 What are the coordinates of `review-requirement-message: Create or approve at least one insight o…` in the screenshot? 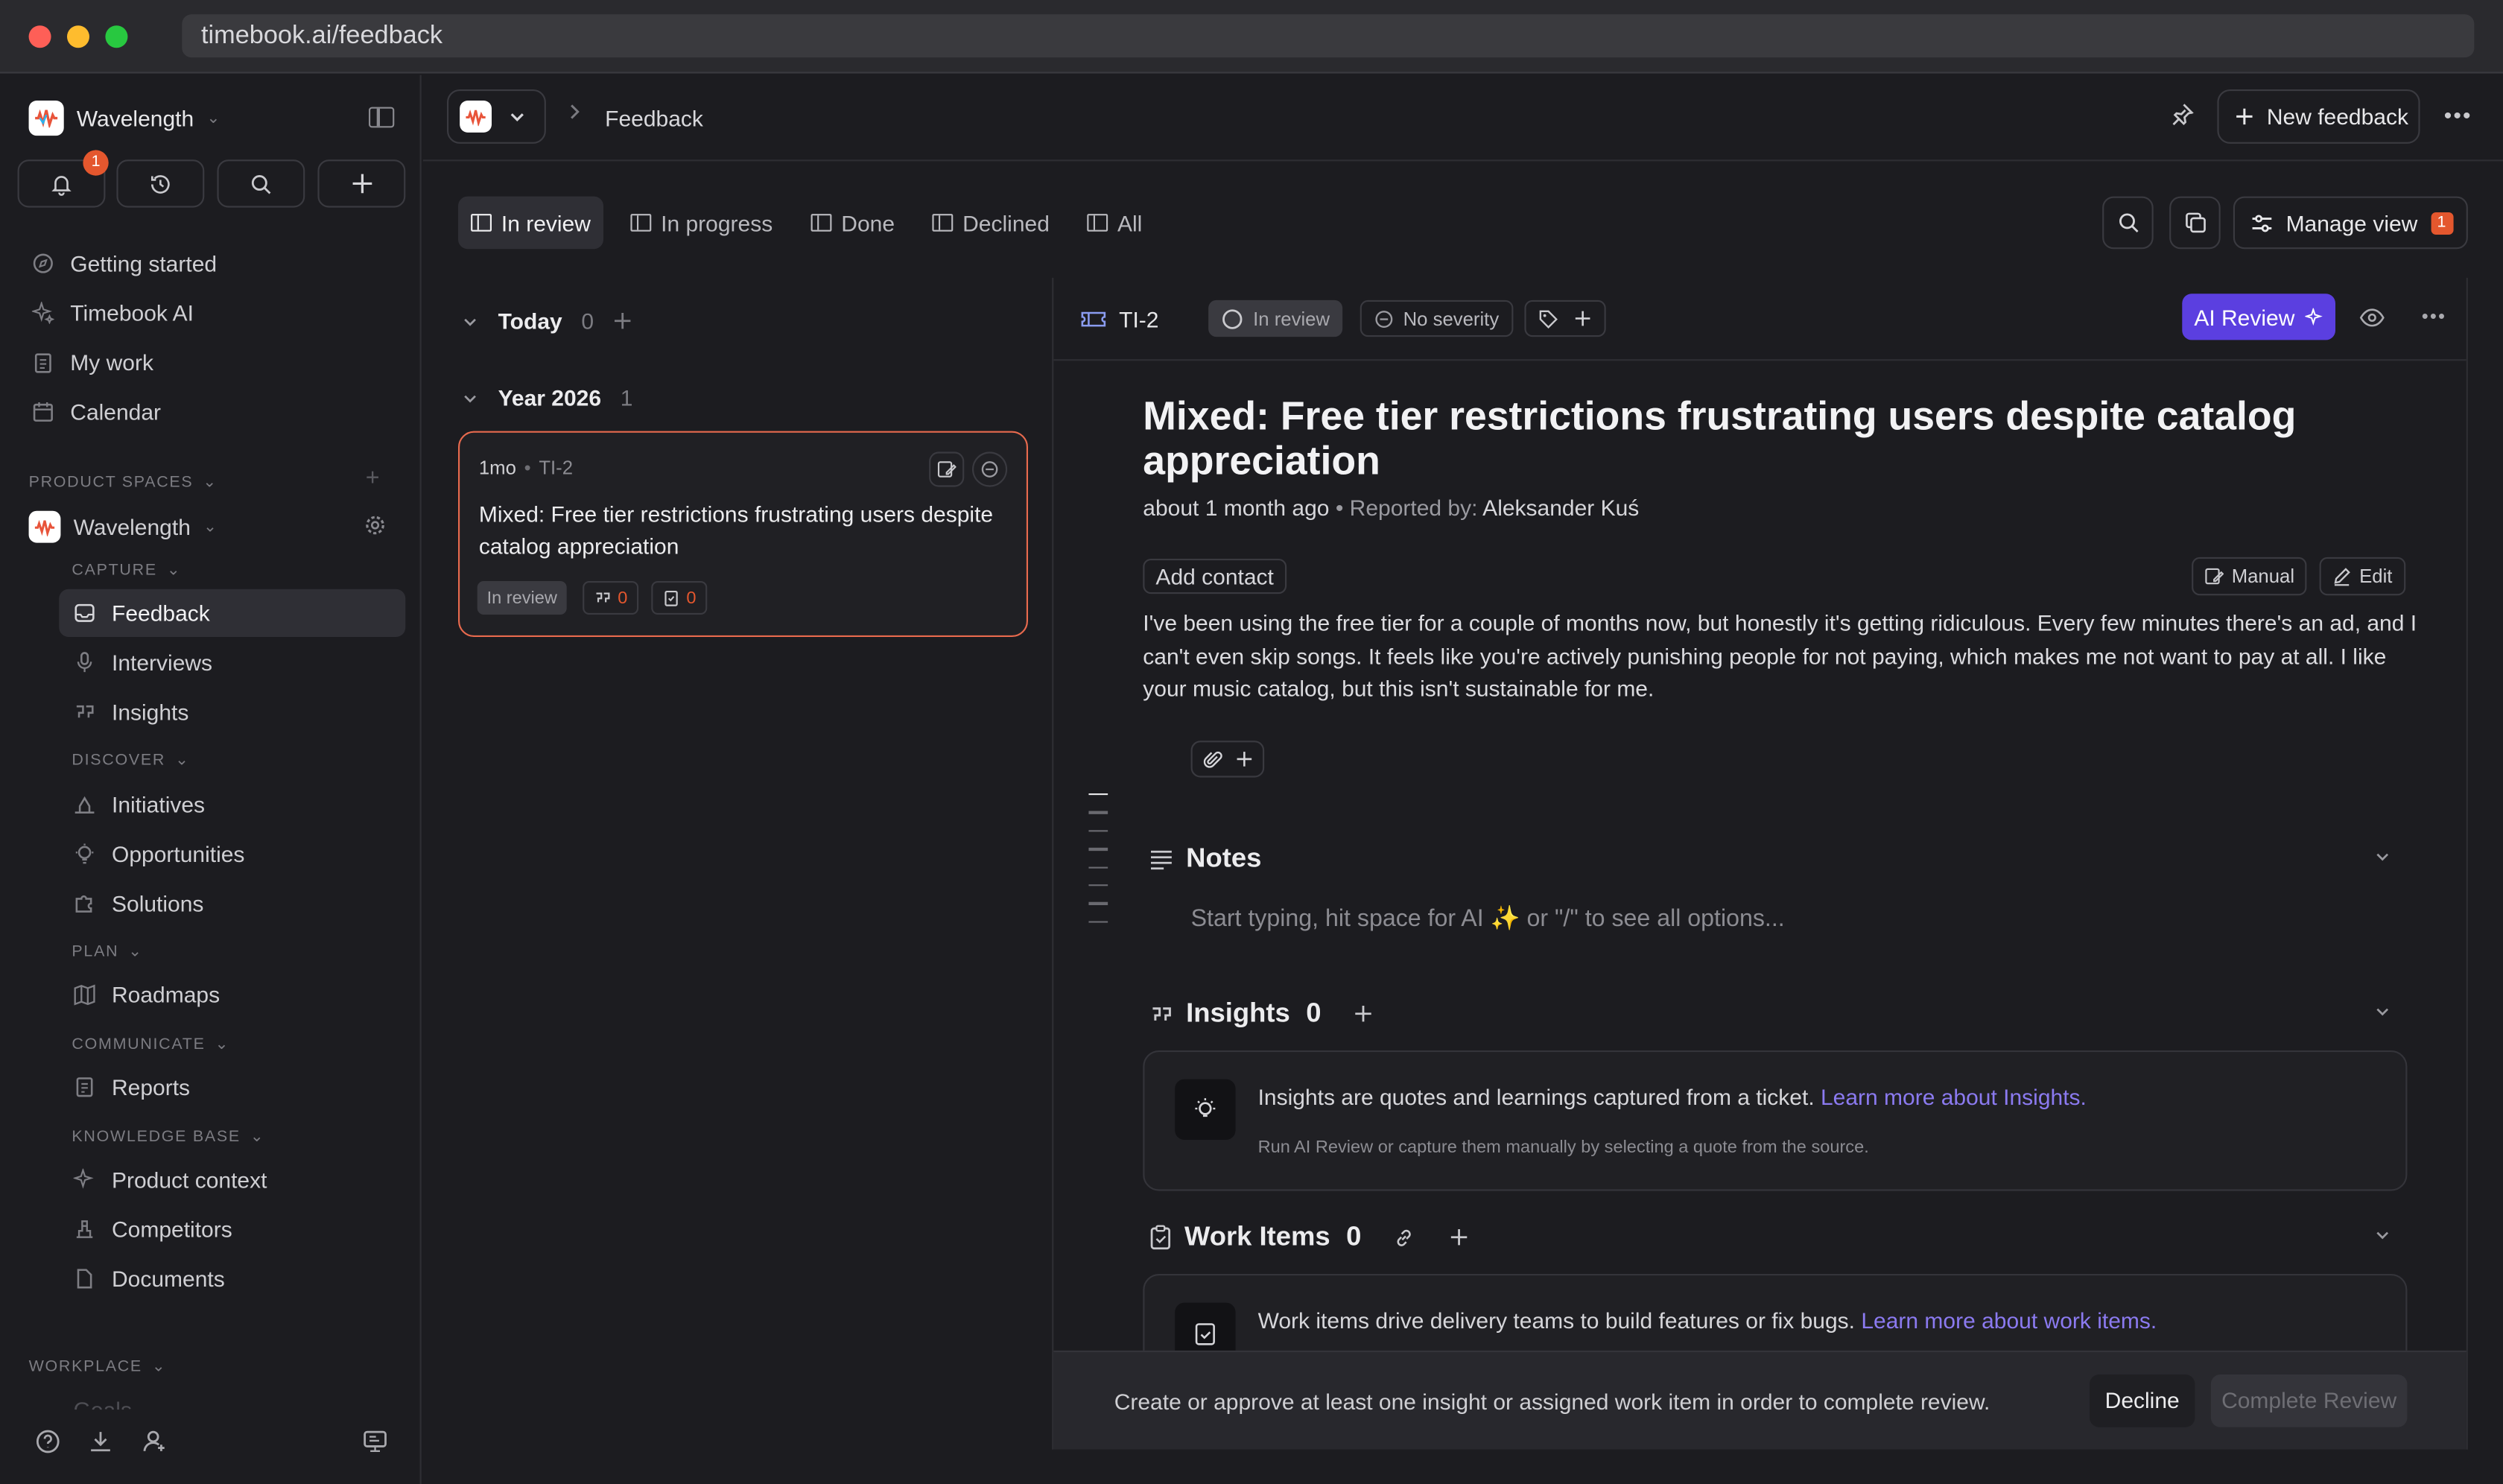 It's located at (1552, 1402).